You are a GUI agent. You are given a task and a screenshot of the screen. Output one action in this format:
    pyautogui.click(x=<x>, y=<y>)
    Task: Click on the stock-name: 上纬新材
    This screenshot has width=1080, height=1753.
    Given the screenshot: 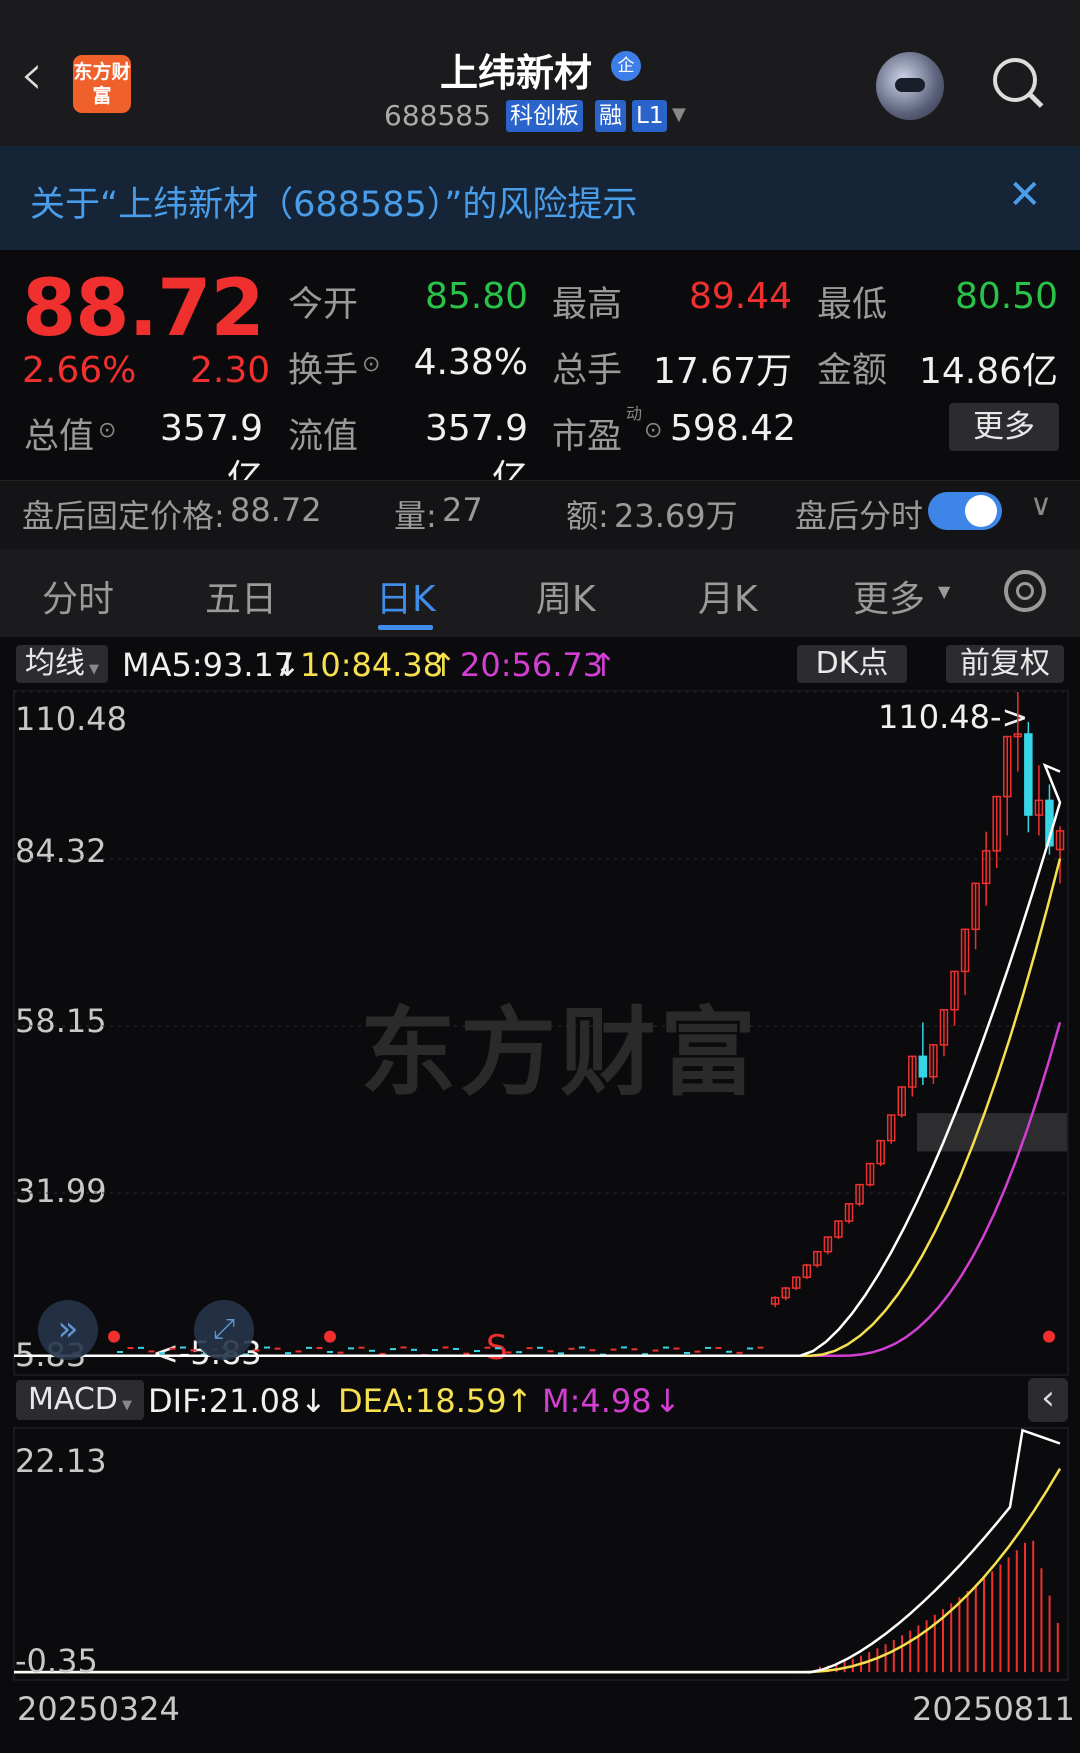 What is the action you would take?
    pyautogui.click(x=516, y=73)
    